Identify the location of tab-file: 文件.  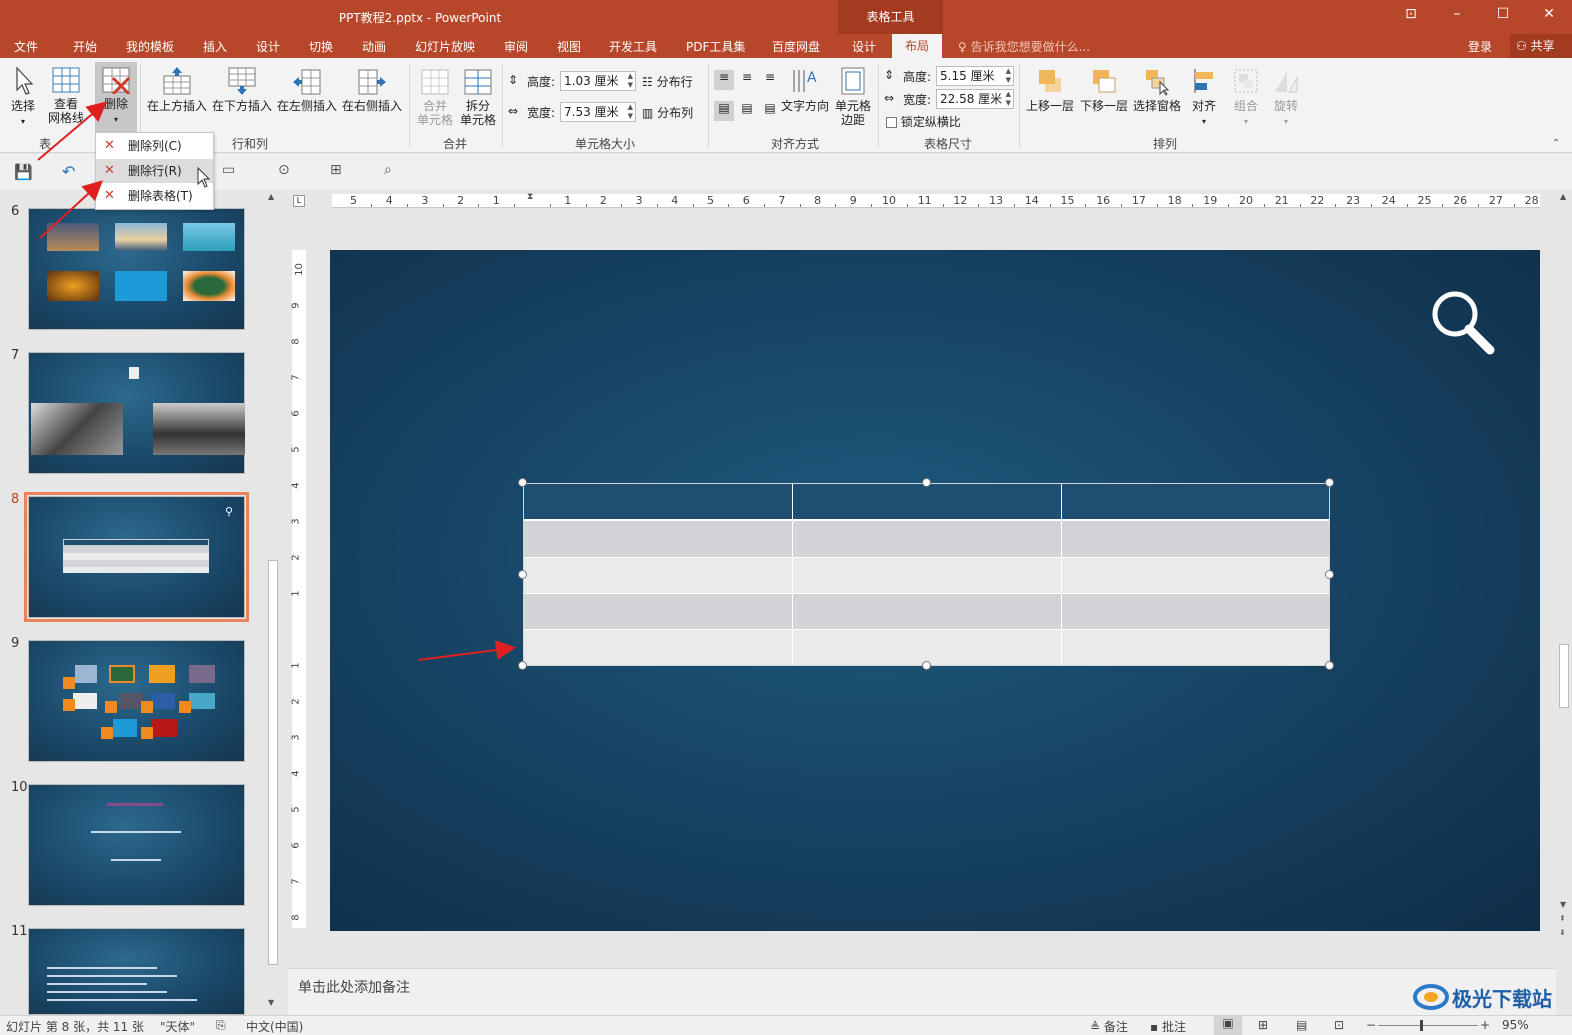
(26, 46).